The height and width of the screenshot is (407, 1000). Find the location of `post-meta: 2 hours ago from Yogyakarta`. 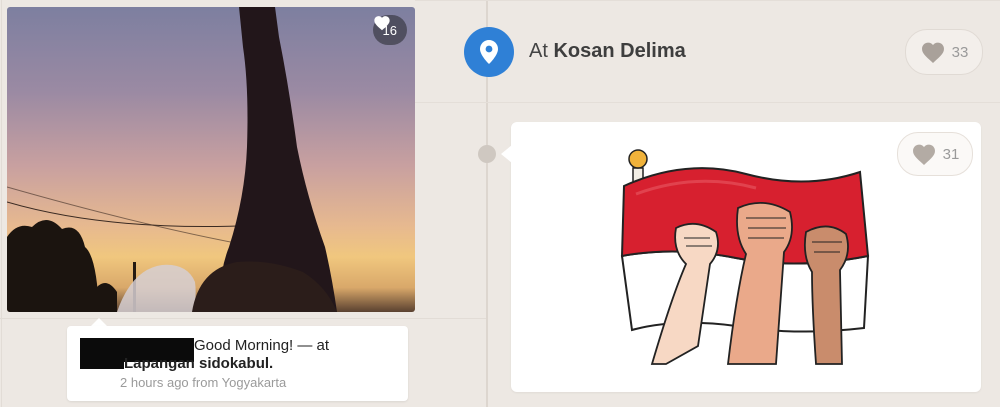

post-meta: 2 hours ago from Yogyakarta is located at coordinates (203, 382).